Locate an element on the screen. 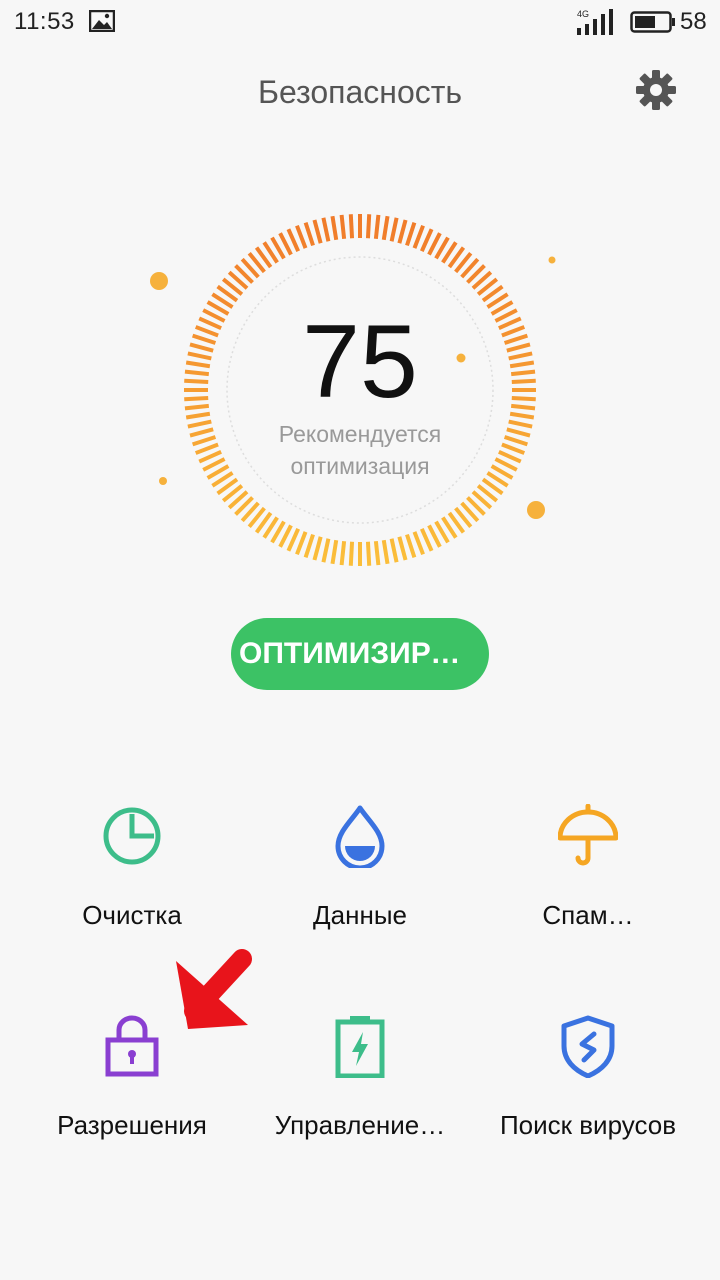 The image size is (720, 1280). score-caption-line-2: оптимизация is located at coordinates (360, 466).